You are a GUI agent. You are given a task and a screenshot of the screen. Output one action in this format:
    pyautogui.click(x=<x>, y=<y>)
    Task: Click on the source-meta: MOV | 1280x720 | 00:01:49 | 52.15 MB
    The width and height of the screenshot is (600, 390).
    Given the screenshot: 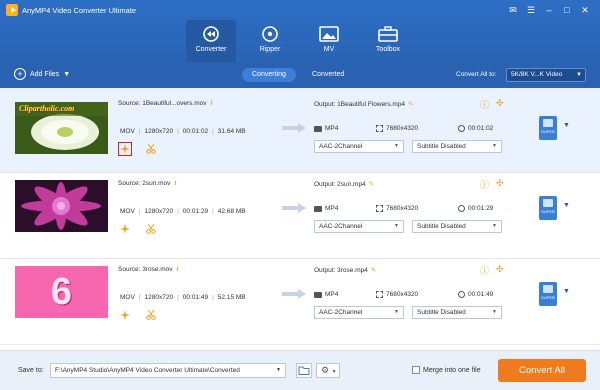 What is the action you would take?
    pyautogui.click(x=183, y=297)
    